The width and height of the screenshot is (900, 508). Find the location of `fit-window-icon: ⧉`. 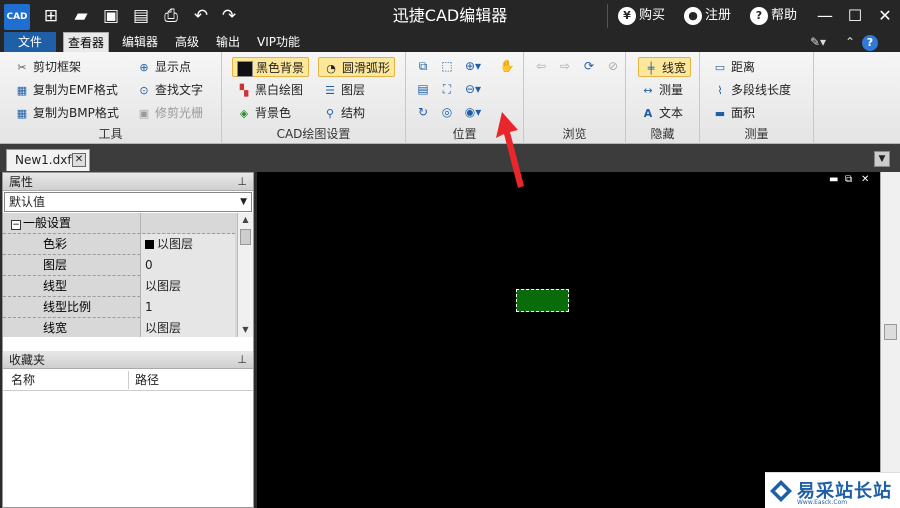

fit-window-icon: ⧉ is located at coordinates (423, 66).